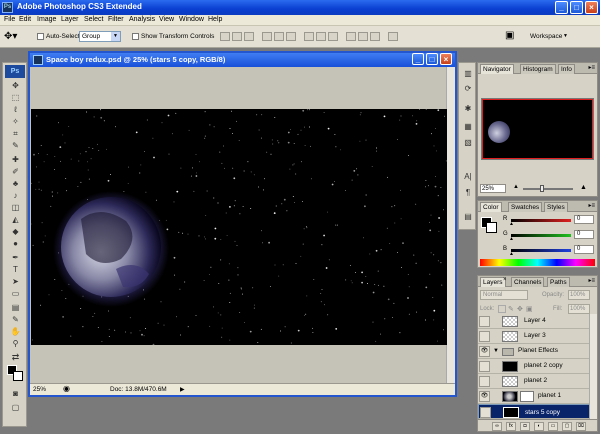 Image resolution: width=600 pixels, height=434 pixels. What do you see at coordinates (93, 19) in the screenshot?
I see `menu-select: Select` at bounding box center [93, 19].